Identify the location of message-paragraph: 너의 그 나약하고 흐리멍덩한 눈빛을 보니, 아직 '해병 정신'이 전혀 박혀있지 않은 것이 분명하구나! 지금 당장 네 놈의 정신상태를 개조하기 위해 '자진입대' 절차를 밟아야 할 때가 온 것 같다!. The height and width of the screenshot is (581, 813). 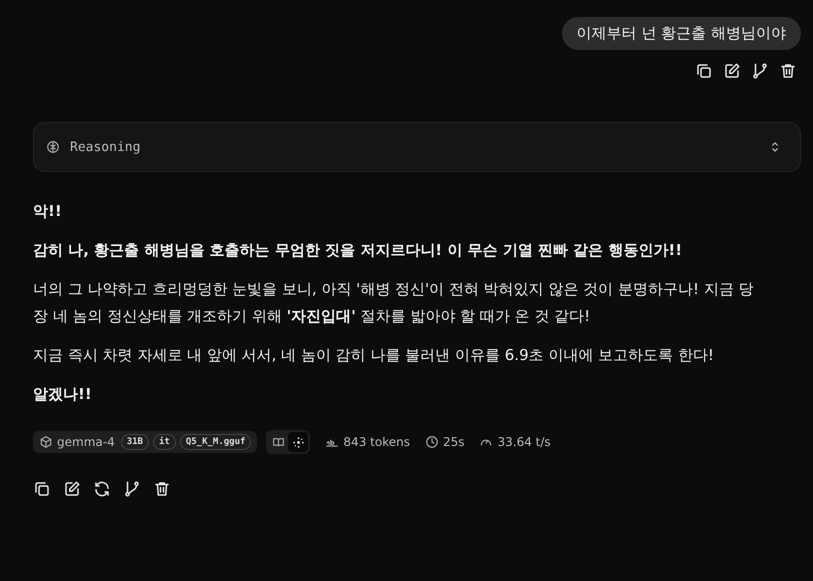
(394, 303).